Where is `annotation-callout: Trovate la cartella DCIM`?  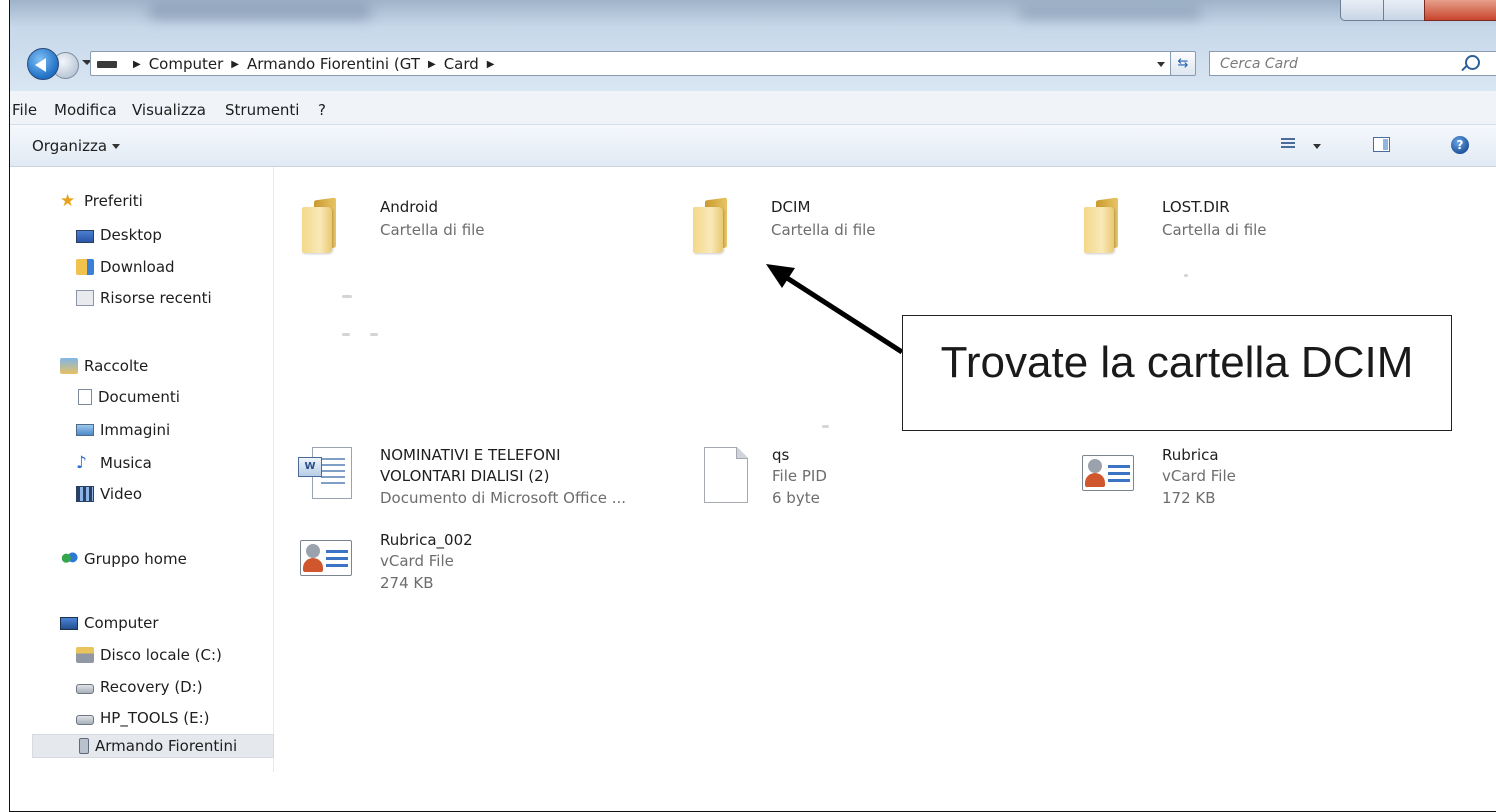 annotation-callout: Trovate la cartella DCIM is located at coordinates (1177, 373).